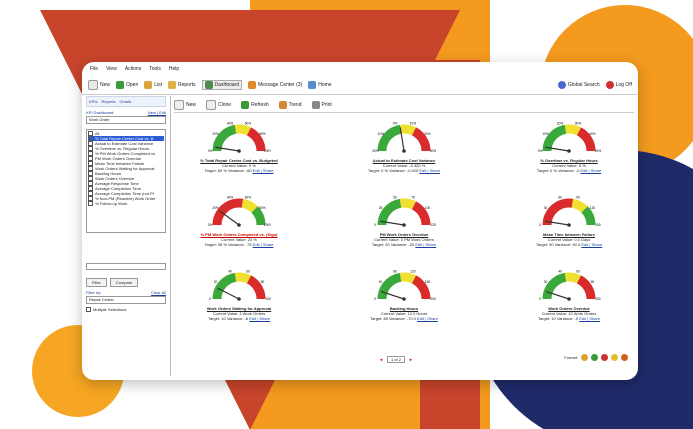 Image resolution: width=693 pixels, height=429 pixels. What do you see at coordinates (268, 299) in the screenshot?
I see `gauge-tick-label: 100` at bounding box center [268, 299].